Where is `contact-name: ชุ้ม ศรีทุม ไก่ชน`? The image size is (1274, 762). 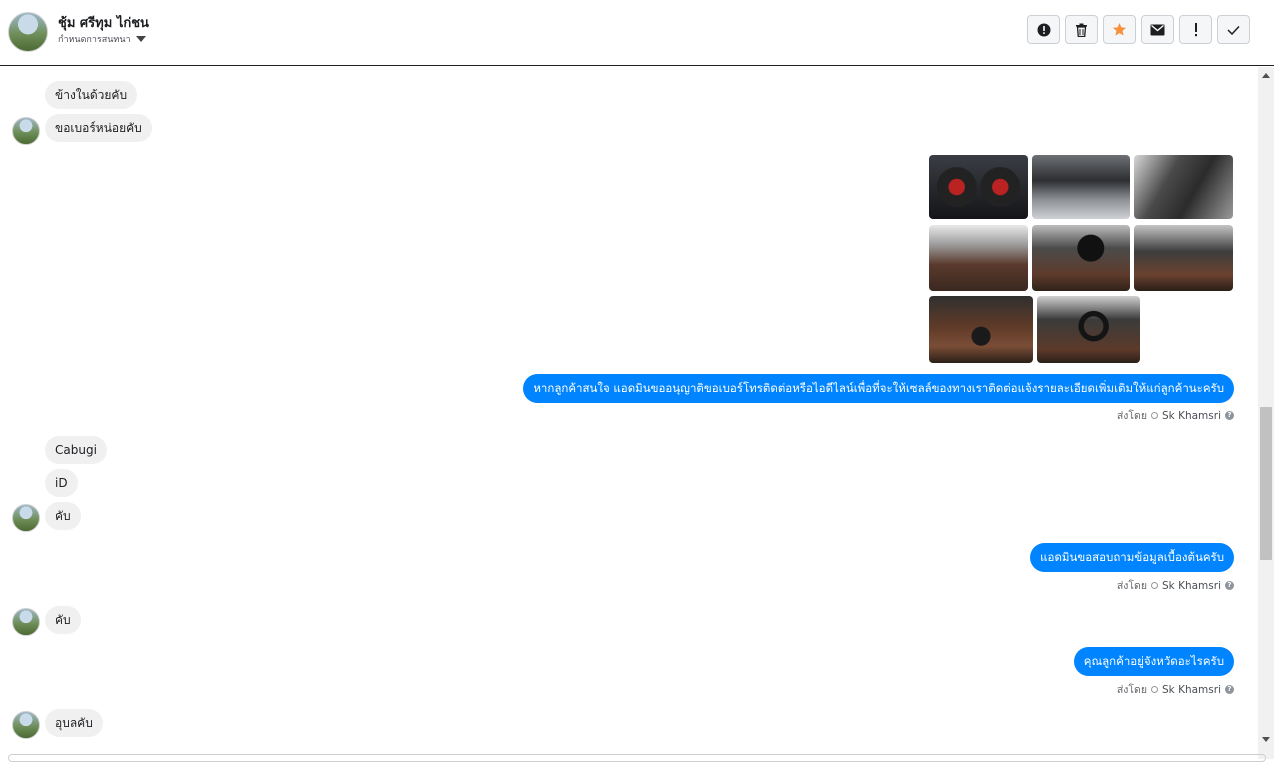 contact-name: ชุ้ม ศรีทุม ไก่ชน is located at coordinates (103, 22).